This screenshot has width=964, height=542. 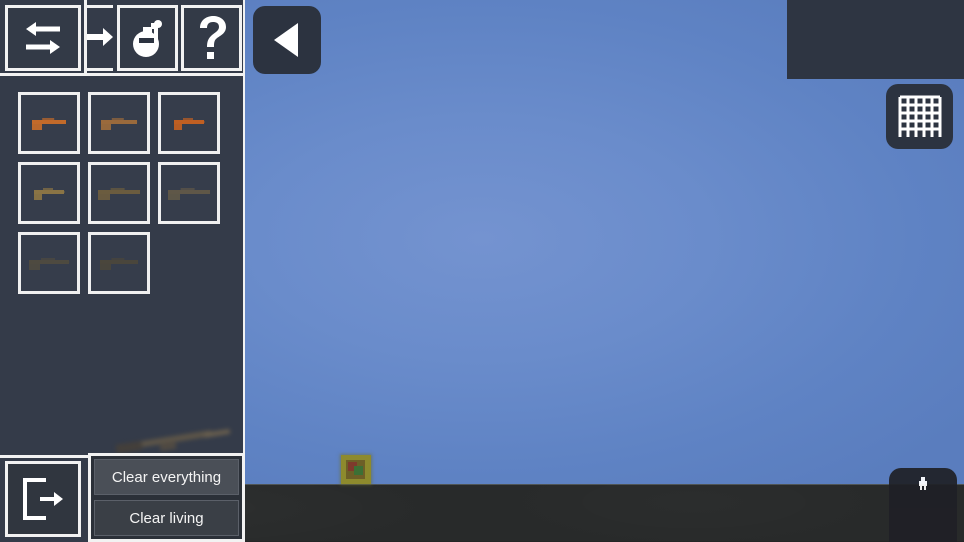 I want to click on weapon-slot-launcher, so click(x=119, y=263).